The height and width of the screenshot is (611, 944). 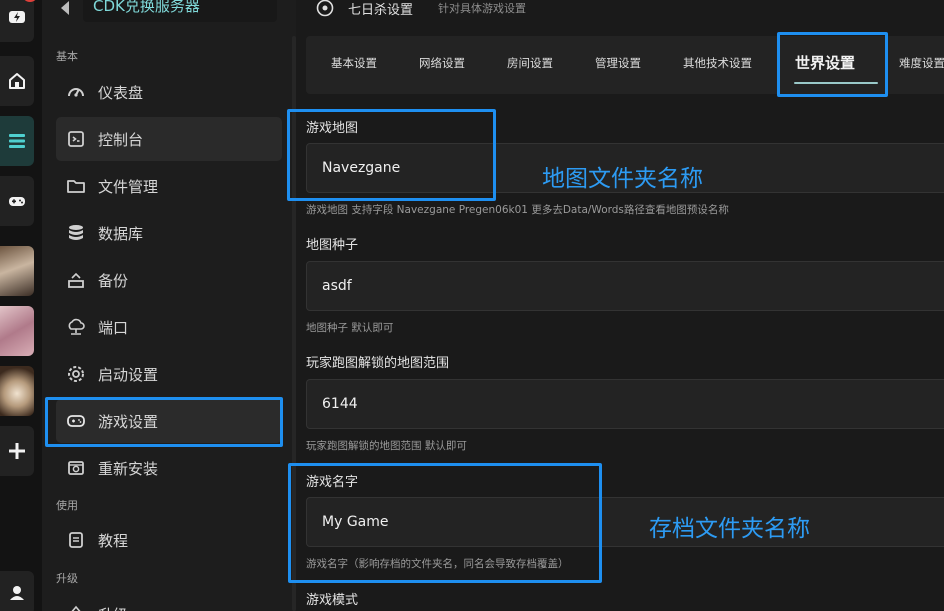 I want to click on rail-home-button, so click(x=17, y=81).